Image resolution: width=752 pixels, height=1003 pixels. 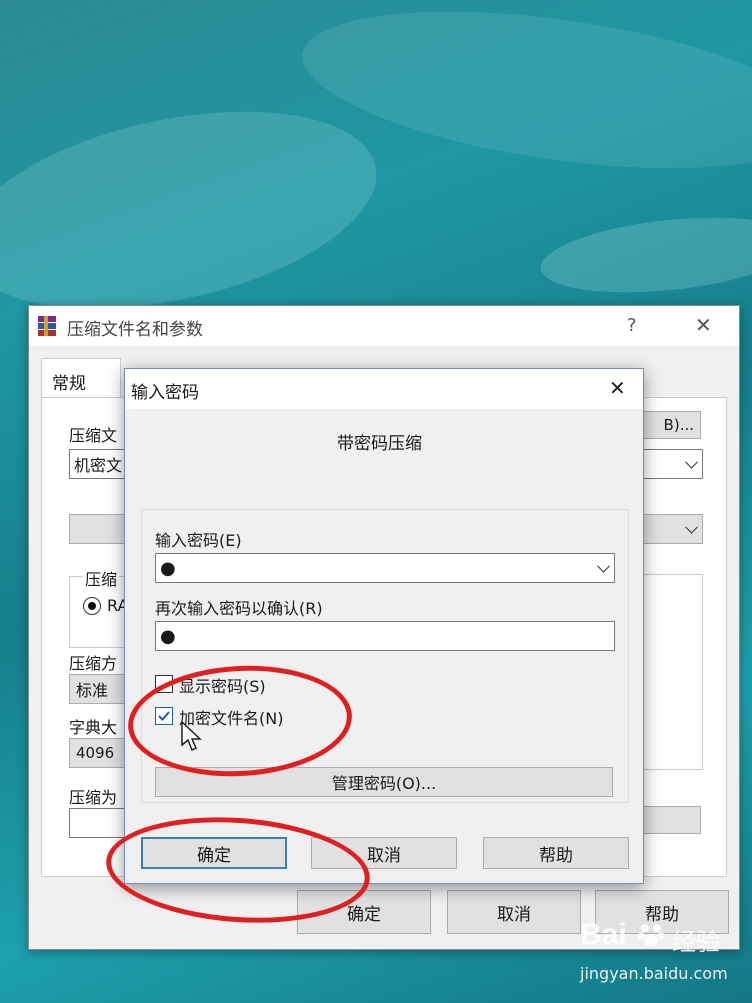 I want to click on baidu-watermark: Bai 经验 jingyan.baidu.com, so click(x=661, y=954).